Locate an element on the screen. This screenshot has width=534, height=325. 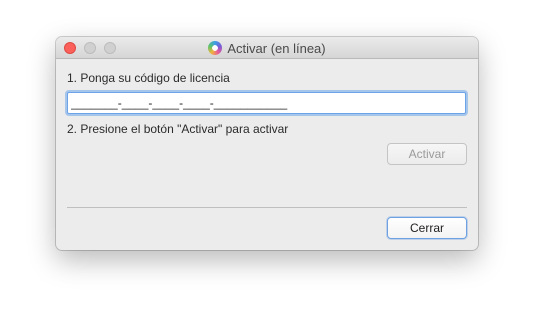
step1-label: 1. Ponga su código de licencia is located at coordinates (148, 78).